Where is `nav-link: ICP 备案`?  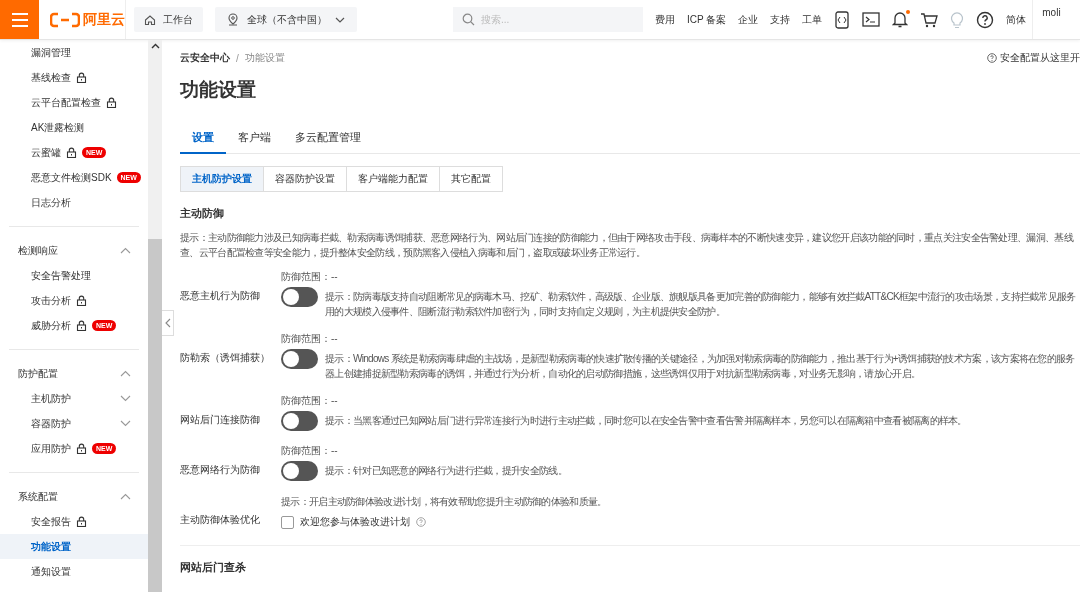 nav-link: ICP 备案 is located at coordinates (707, 19).